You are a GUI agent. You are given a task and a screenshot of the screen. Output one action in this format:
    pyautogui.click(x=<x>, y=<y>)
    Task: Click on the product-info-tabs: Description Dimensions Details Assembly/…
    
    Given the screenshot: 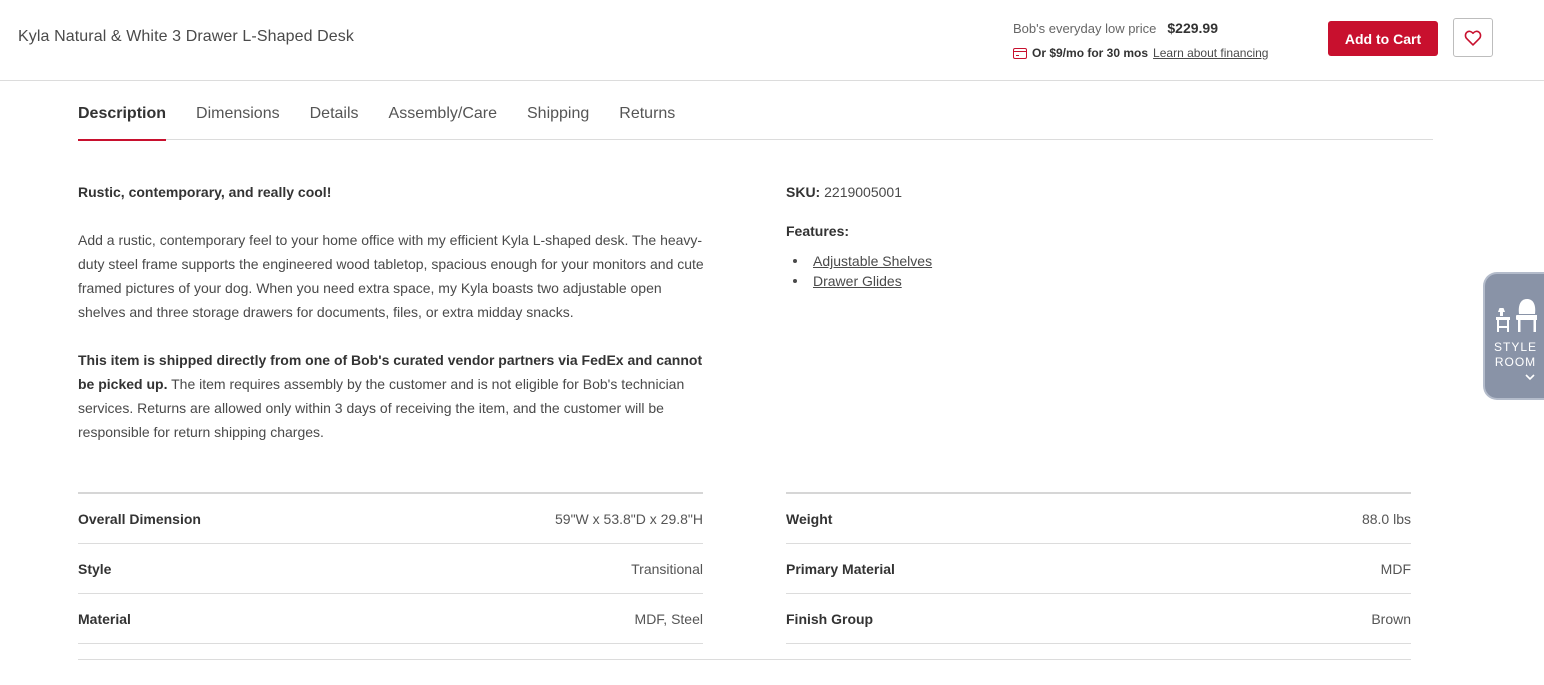 What is the action you would take?
    pyautogui.click(x=755, y=116)
    